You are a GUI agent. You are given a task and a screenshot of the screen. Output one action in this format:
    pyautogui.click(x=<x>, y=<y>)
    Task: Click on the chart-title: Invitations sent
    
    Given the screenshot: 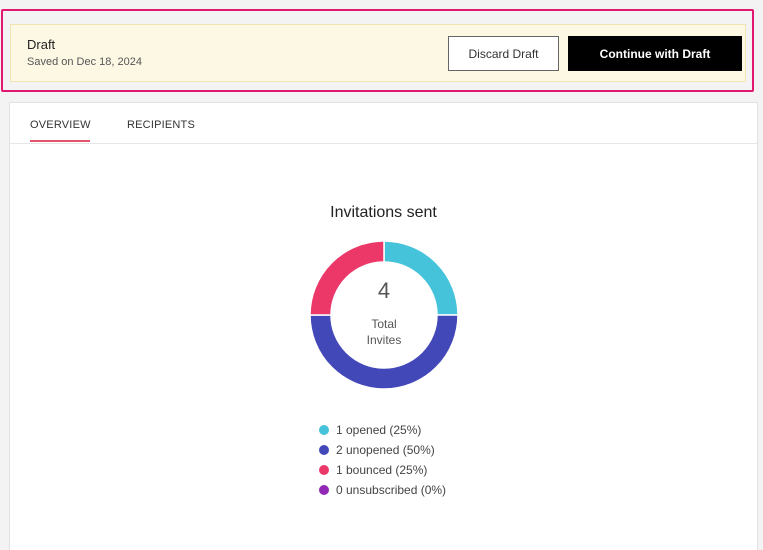 What is the action you would take?
    pyautogui.click(x=383, y=212)
    